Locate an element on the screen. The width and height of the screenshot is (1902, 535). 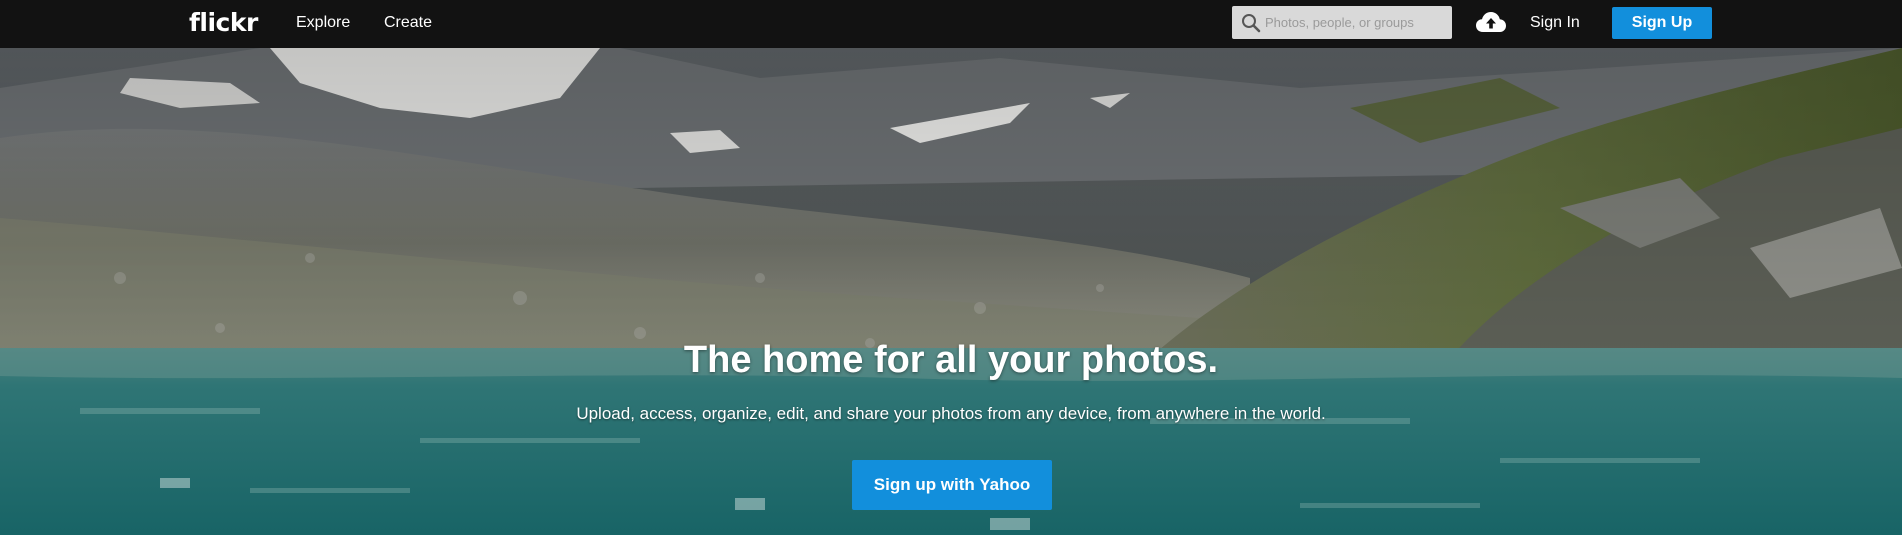
flickr-logo: flickr is located at coordinates (223, 23).